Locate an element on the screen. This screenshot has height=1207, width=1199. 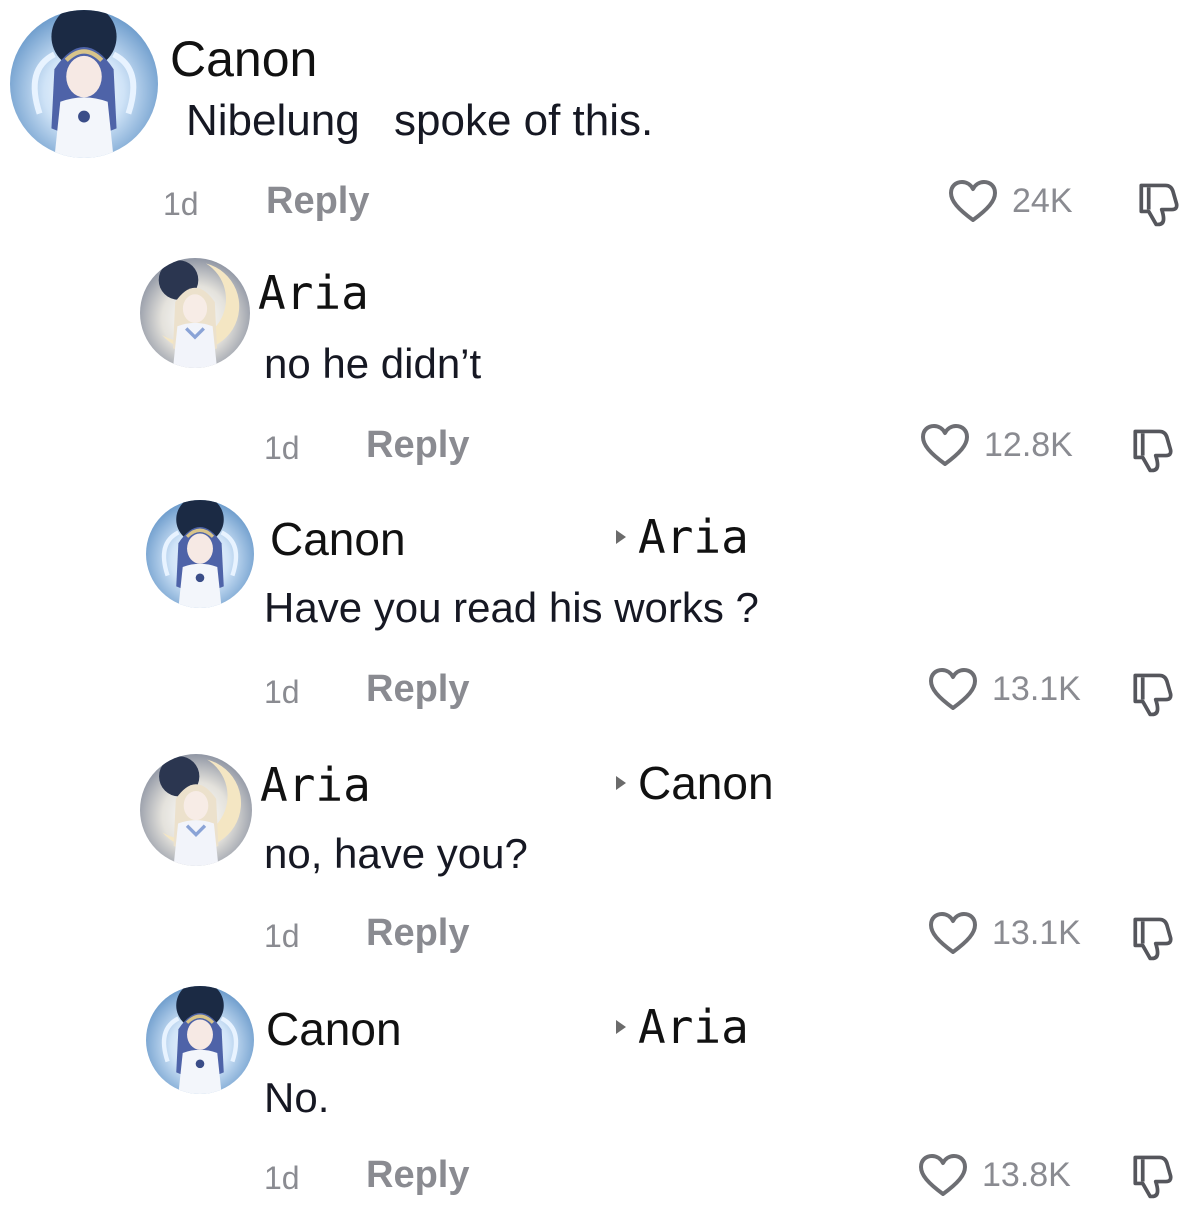
reply-to-username: Canon is located at coordinates (706, 783).